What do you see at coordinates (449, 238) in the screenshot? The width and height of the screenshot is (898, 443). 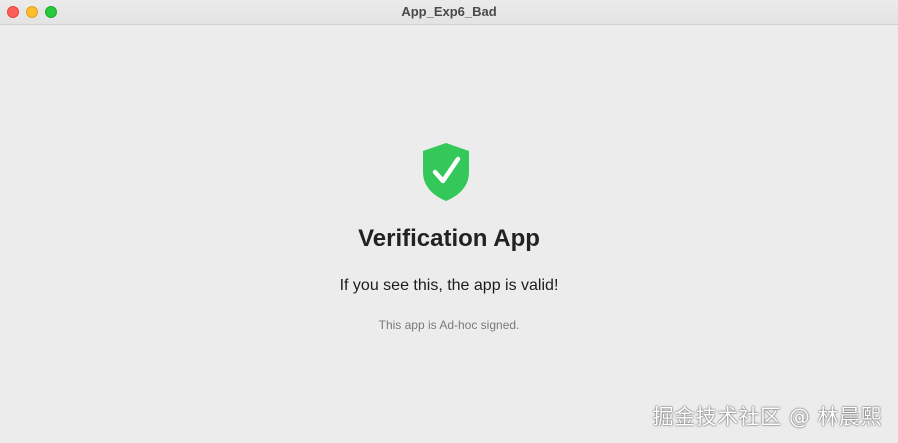 I see `app-heading: Verification App` at bounding box center [449, 238].